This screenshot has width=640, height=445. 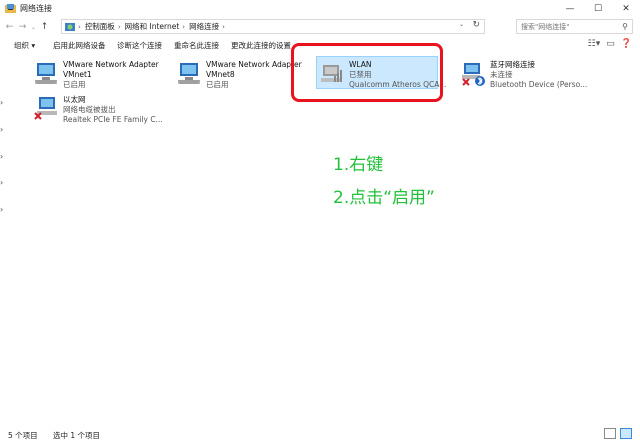 I want to click on help-icon: ❓, so click(x=626, y=44).